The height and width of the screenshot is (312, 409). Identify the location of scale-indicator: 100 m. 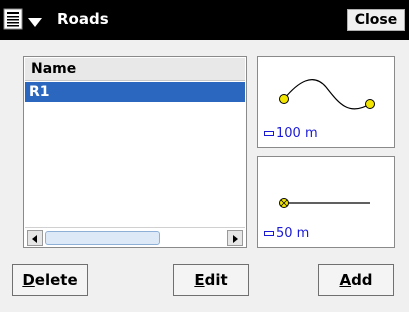
(291, 133).